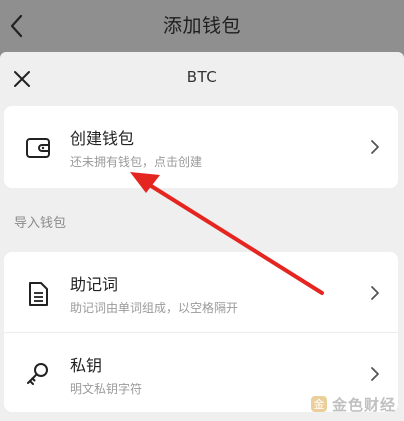 The width and height of the screenshot is (404, 421). Describe the element at coordinates (40, 223) in the screenshot. I see `import-section-title: 导入钱包` at that location.